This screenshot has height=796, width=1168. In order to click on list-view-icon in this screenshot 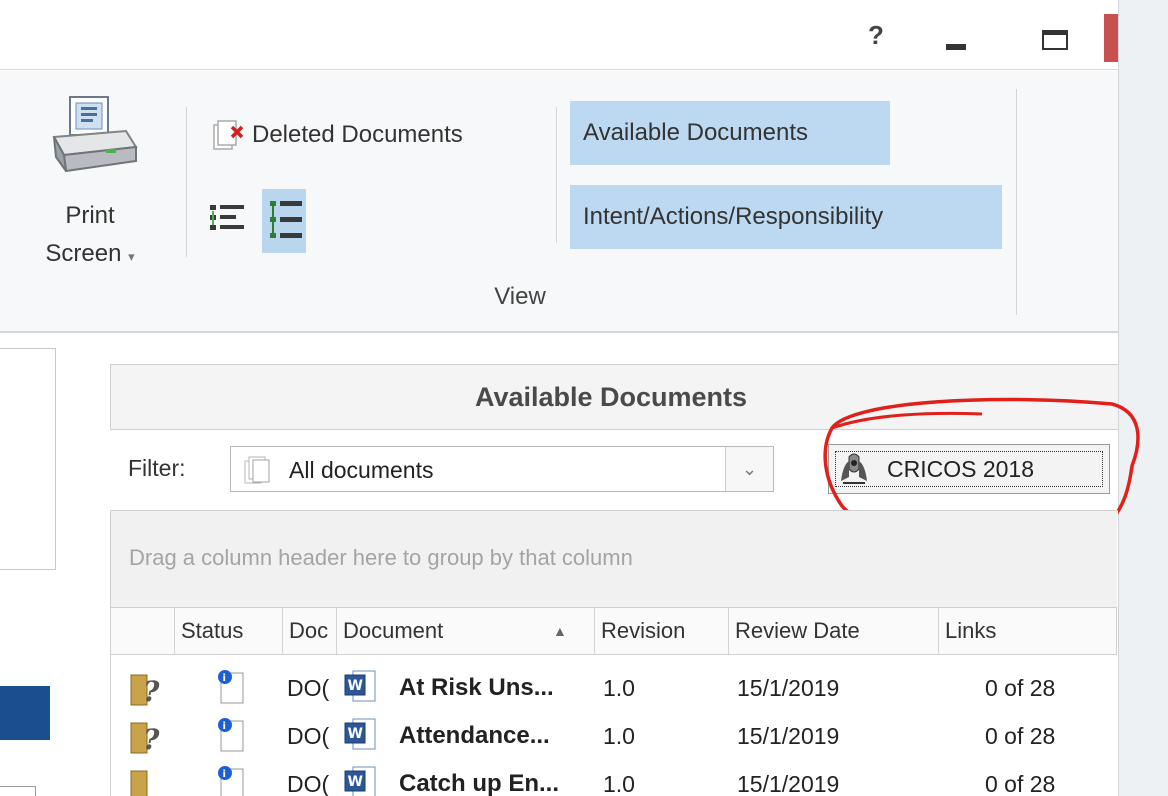, I will do `click(228, 219)`.